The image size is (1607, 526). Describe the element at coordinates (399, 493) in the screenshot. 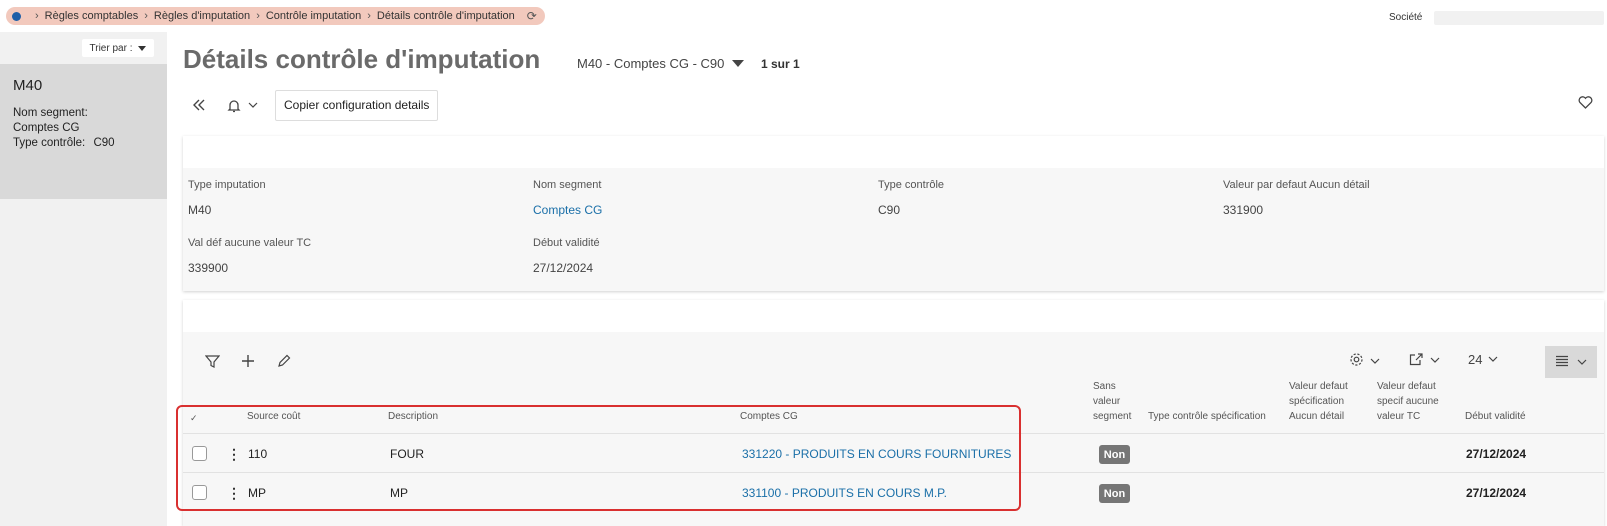

I see `cell-description: MP` at that location.